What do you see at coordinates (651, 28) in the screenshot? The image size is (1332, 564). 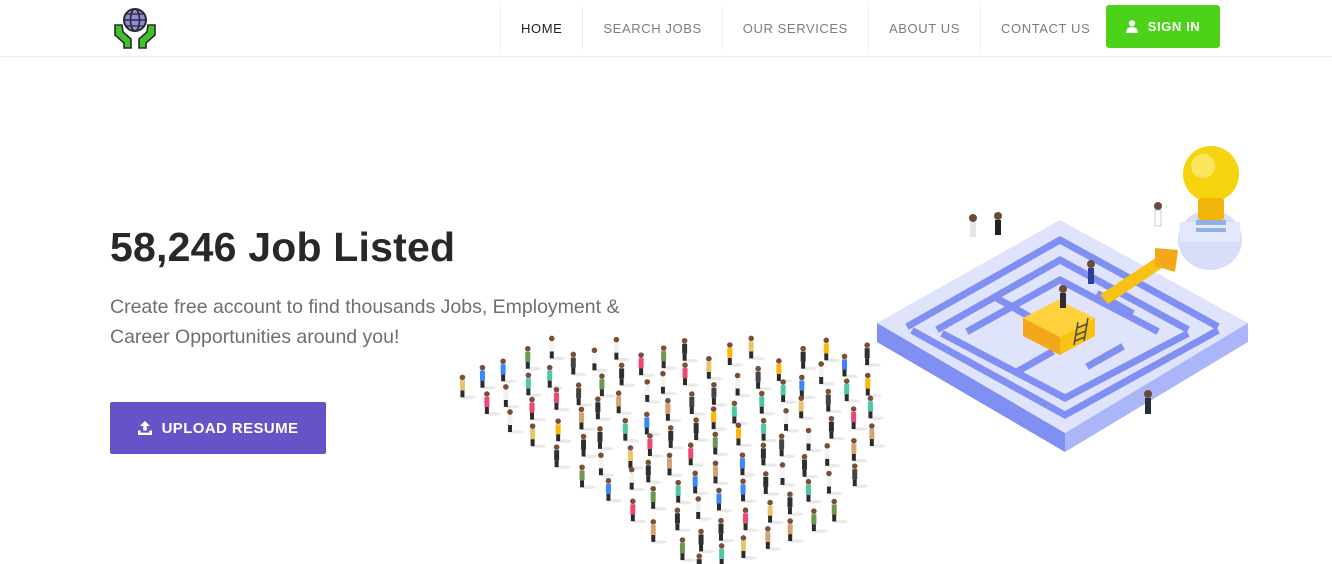 I see `nav-item-search-jobs: SEARCH JOBS` at bounding box center [651, 28].